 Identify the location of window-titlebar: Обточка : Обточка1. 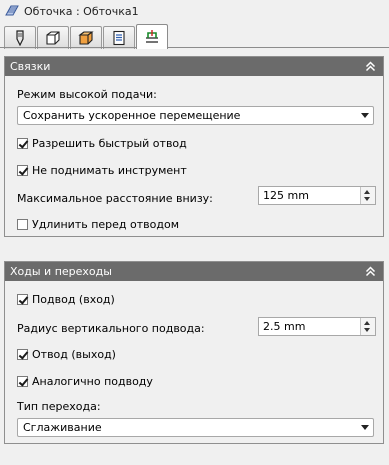
(194, 11).